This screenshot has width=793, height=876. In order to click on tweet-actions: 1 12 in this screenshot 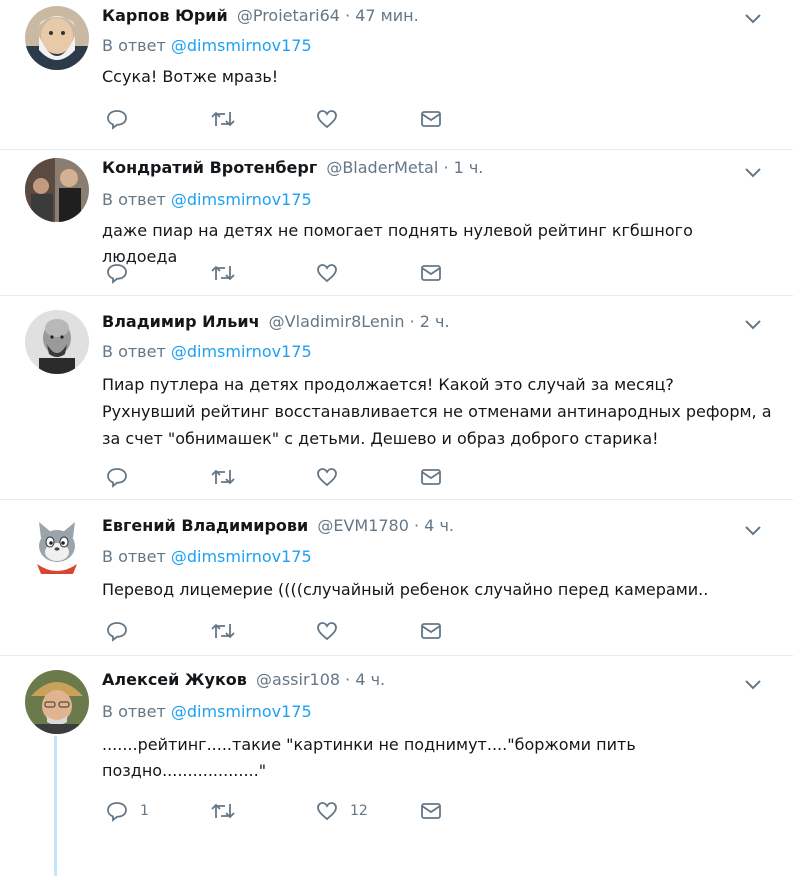, I will do `click(286, 811)`.